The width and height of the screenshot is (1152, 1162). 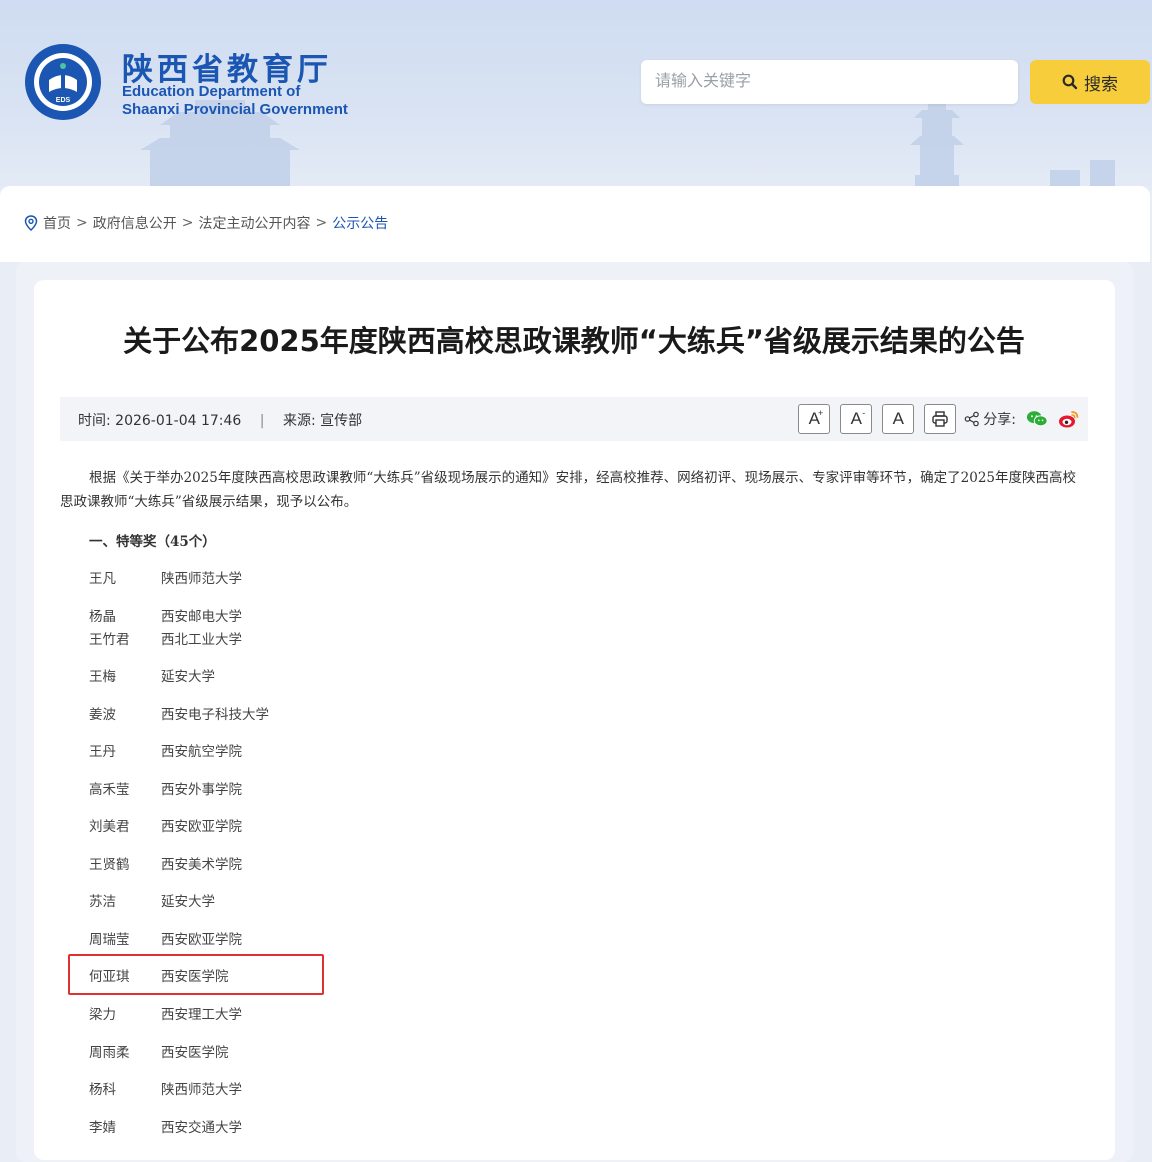 I want to click on winner-school: 西安邮电大学, so click(x=201, y=617).